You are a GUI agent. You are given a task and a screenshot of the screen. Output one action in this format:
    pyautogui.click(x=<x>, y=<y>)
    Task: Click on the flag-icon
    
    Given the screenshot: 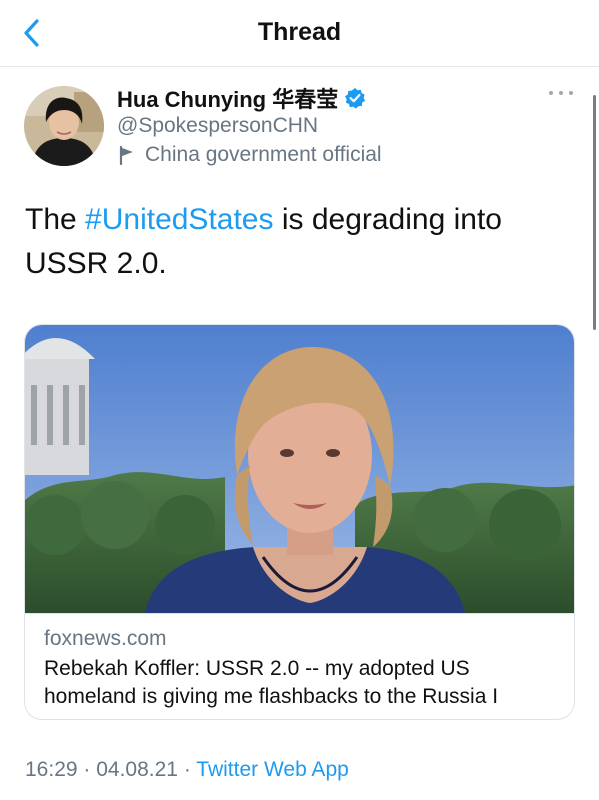 What is the action you would take?
    pyautogui.click(x=126, y=155)
    